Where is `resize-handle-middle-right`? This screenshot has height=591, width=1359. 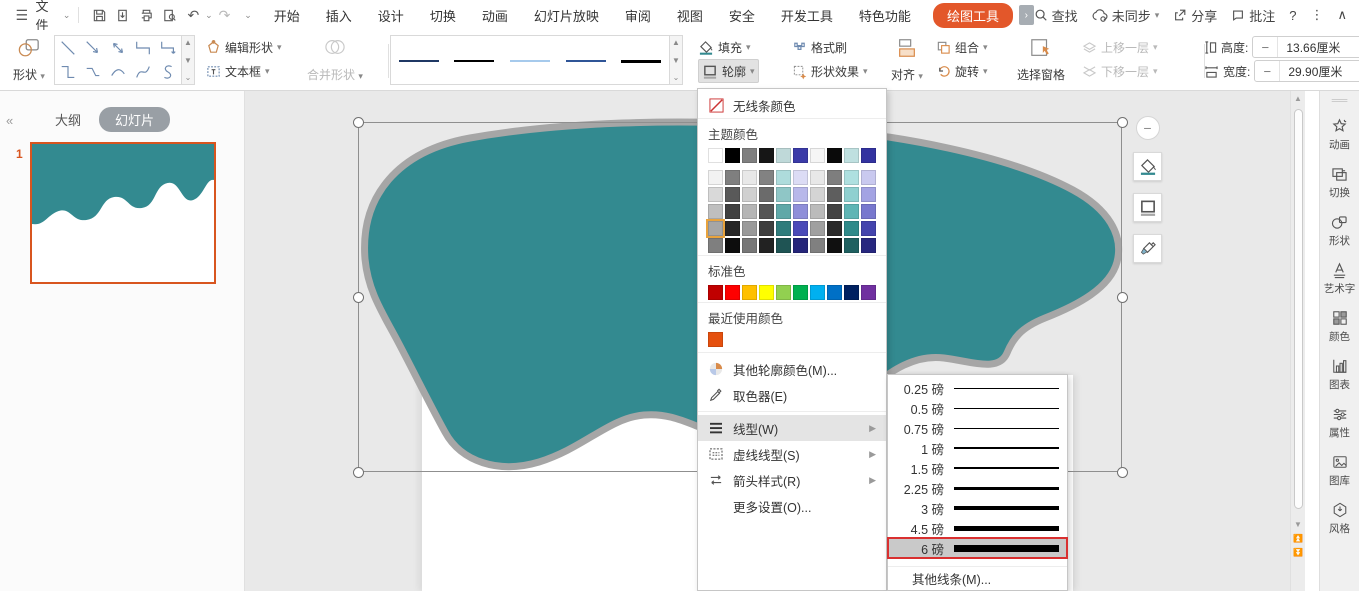
resize-handle-middle-right is located at coordinates (1122, 297).